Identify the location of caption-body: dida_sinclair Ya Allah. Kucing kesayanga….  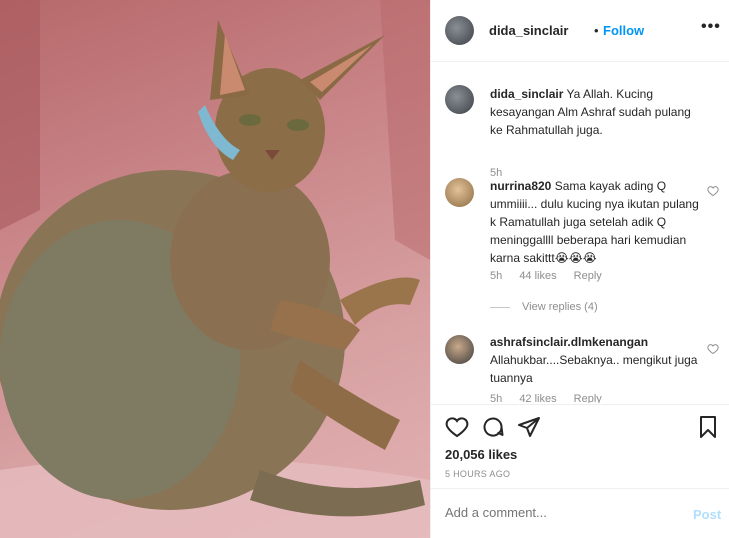
(595, 112).